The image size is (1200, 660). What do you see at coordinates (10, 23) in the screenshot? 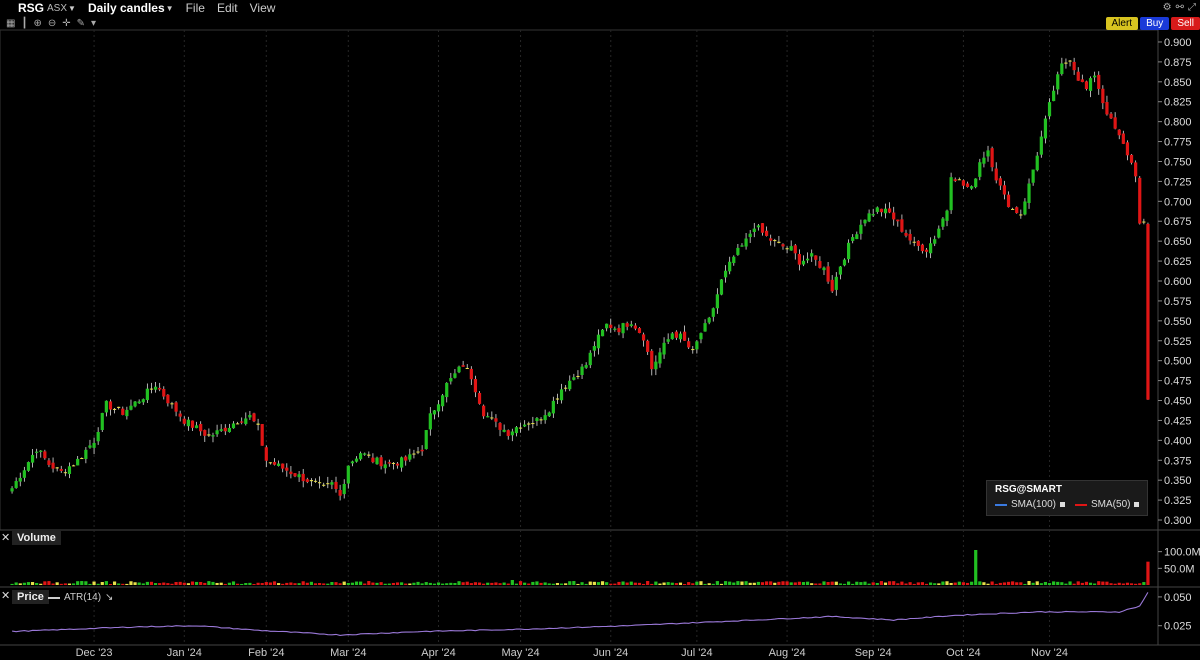
I see `calendar-icon: ▦` at bounding box center [10, 23].